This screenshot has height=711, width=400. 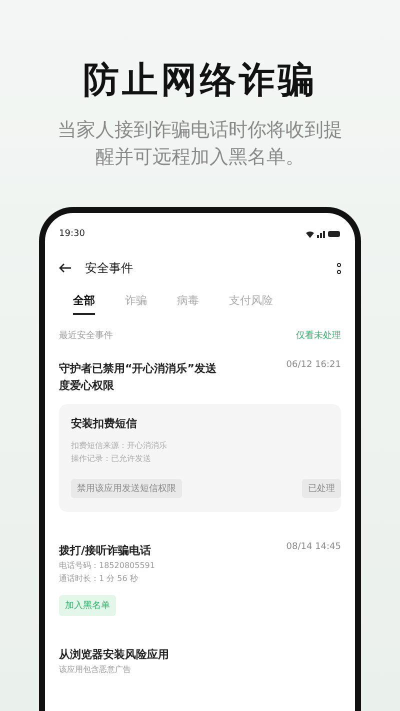 What do you see at coordinates (95, 670) in the screenshot?
I see `event-detail: 该应用包含恶意广告` at bounding box center [95, 670].